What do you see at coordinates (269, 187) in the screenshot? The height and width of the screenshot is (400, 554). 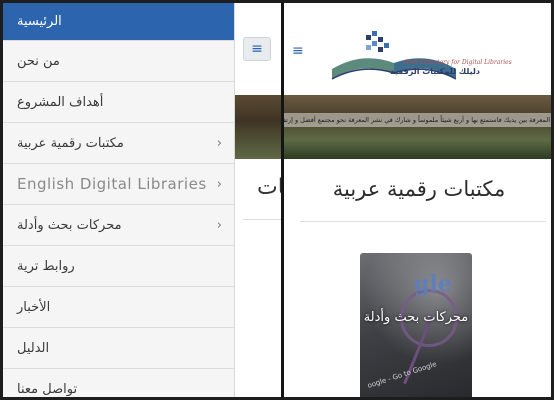 I see `section-title-fragment: مكتبات` at bounding box center [269, 187].